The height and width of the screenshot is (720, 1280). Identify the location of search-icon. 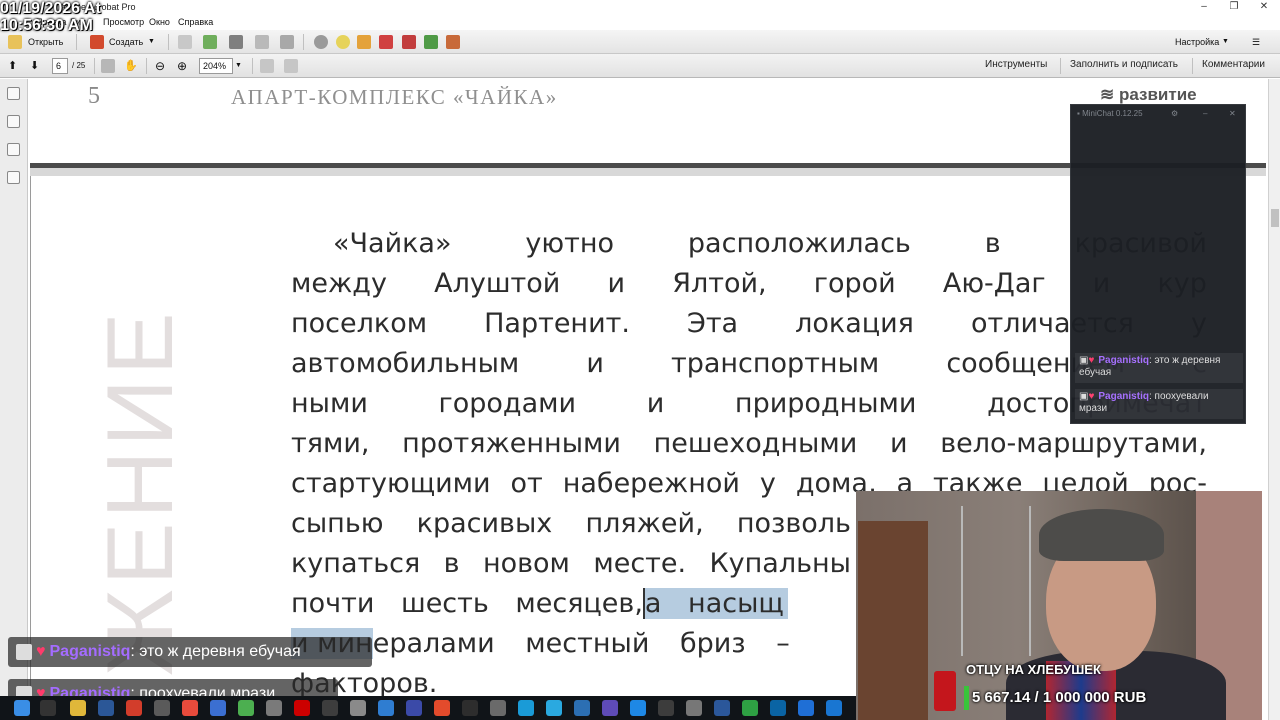
(48, 708).